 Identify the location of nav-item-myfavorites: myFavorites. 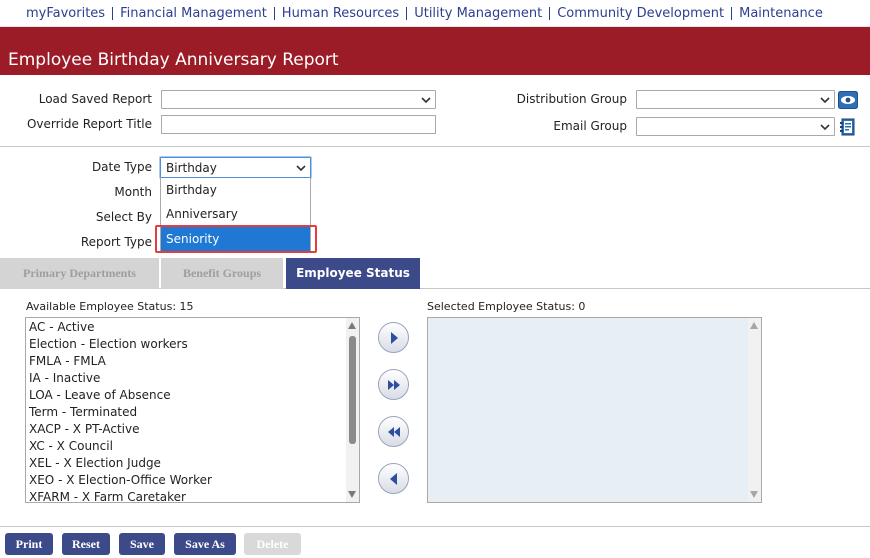
(65, 13).